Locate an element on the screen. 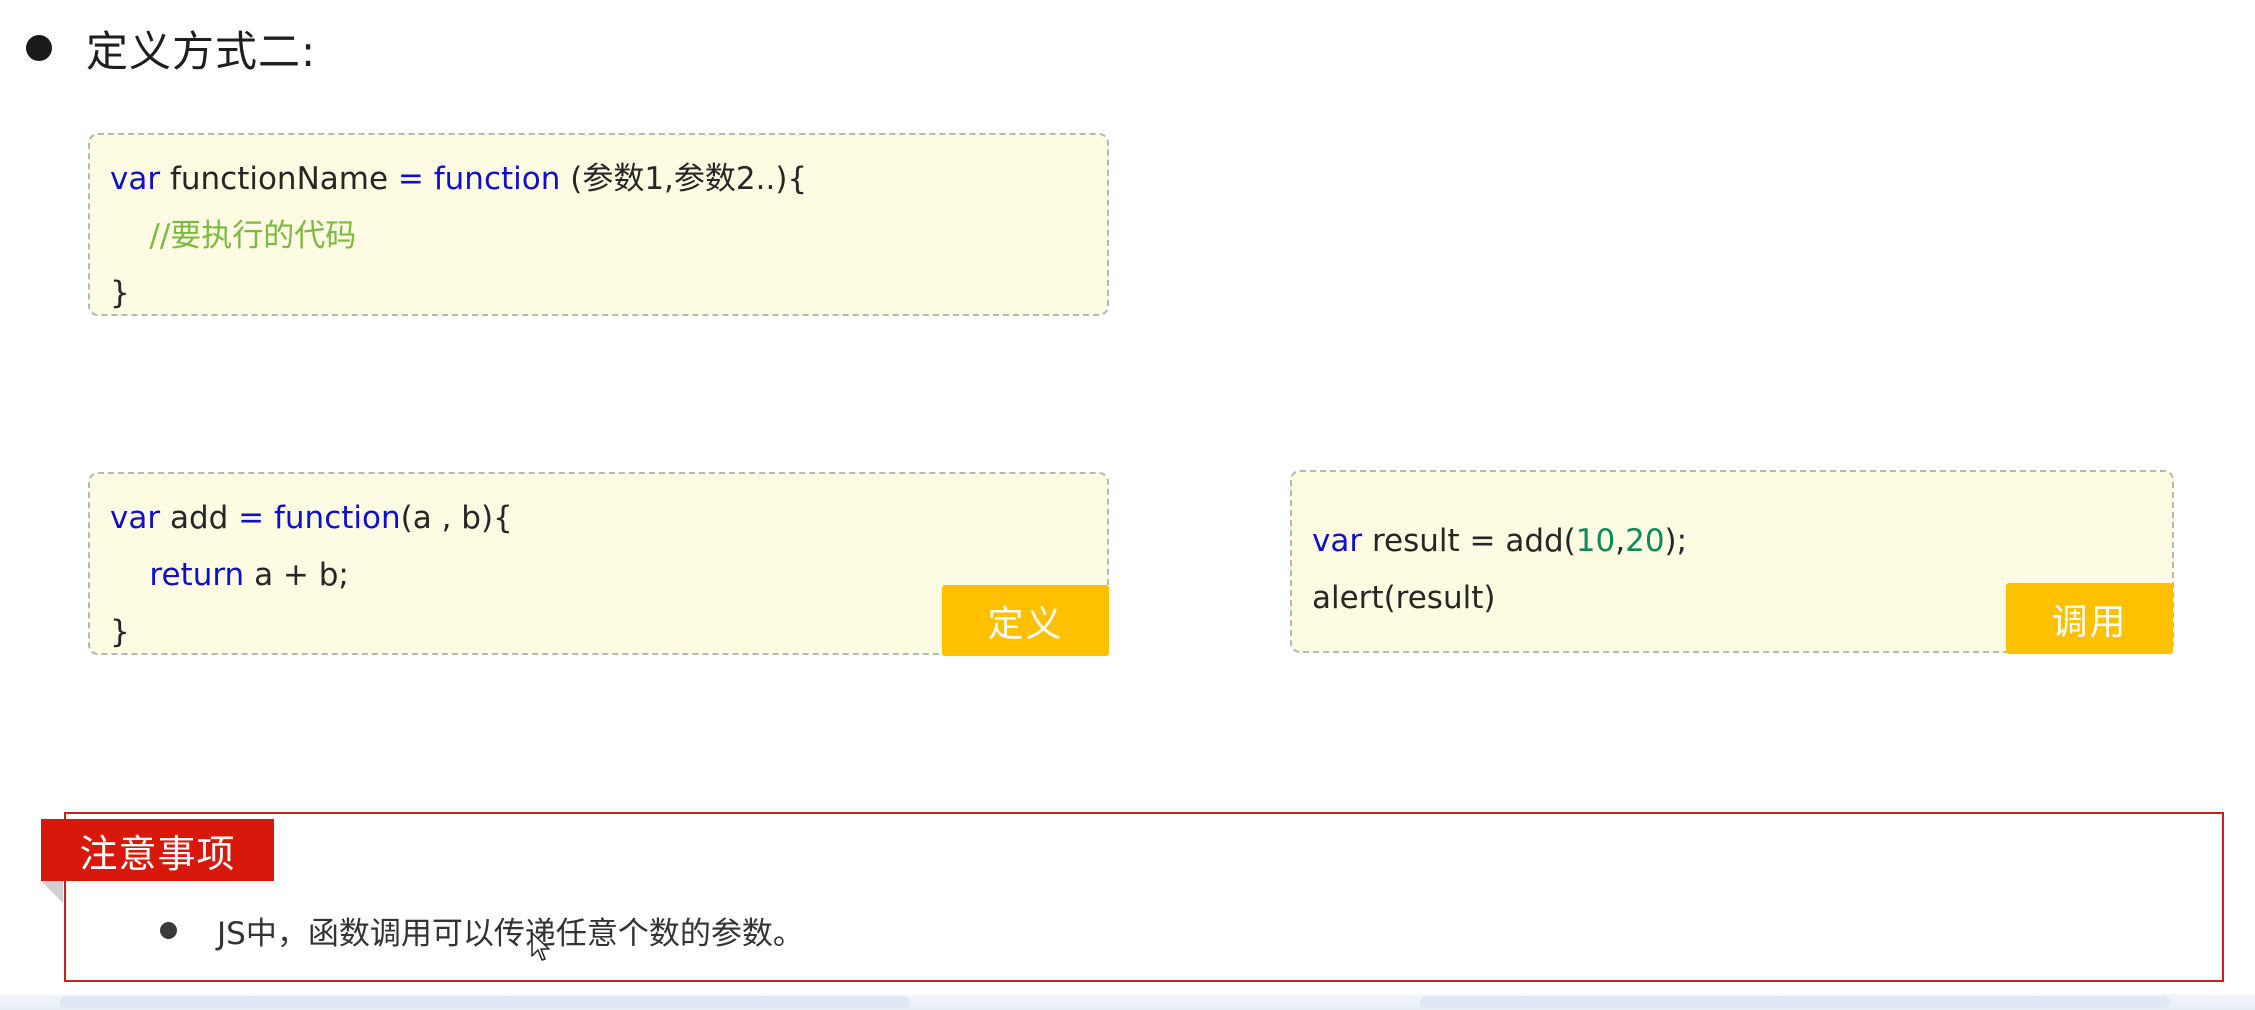  return-expression: a + b; is located at coordinates (296, 575).